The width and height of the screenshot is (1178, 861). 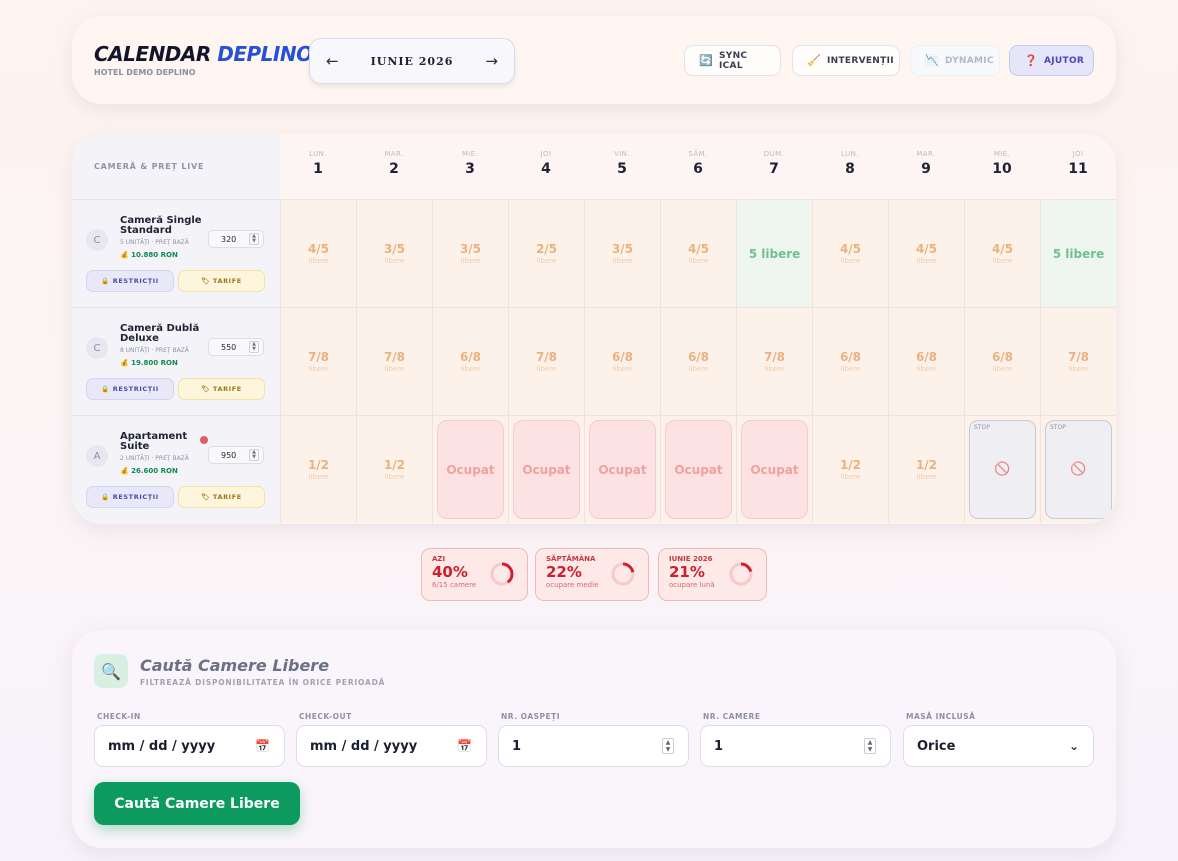 I want to click on guests-label: NR. OASPEȚI, so click(x=531, y=716).